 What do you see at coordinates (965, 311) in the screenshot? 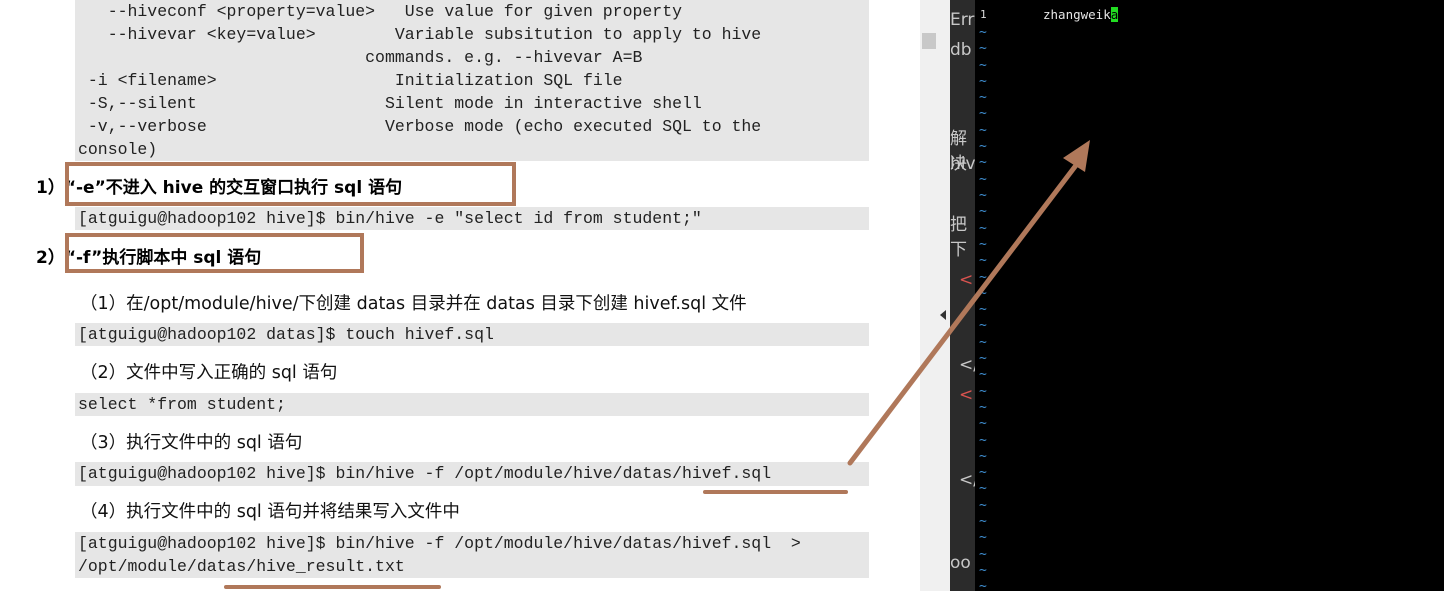
I see `arrow-shaft` at bounding box center [965, 311].